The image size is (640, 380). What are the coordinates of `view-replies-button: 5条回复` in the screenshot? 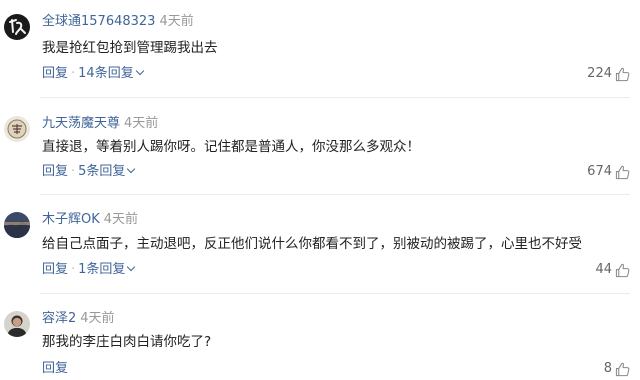 It's located at (107, 171).